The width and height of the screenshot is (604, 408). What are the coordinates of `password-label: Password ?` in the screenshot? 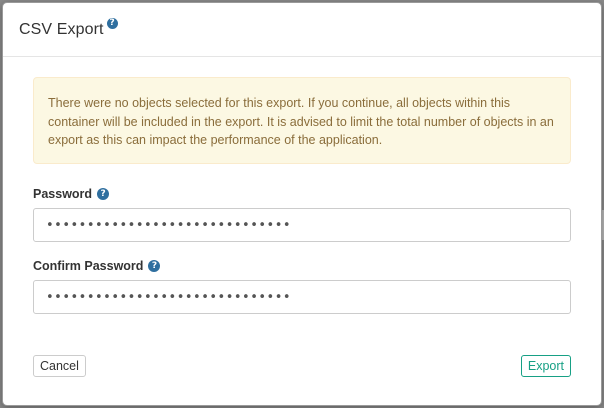 It's located at (302, 194).